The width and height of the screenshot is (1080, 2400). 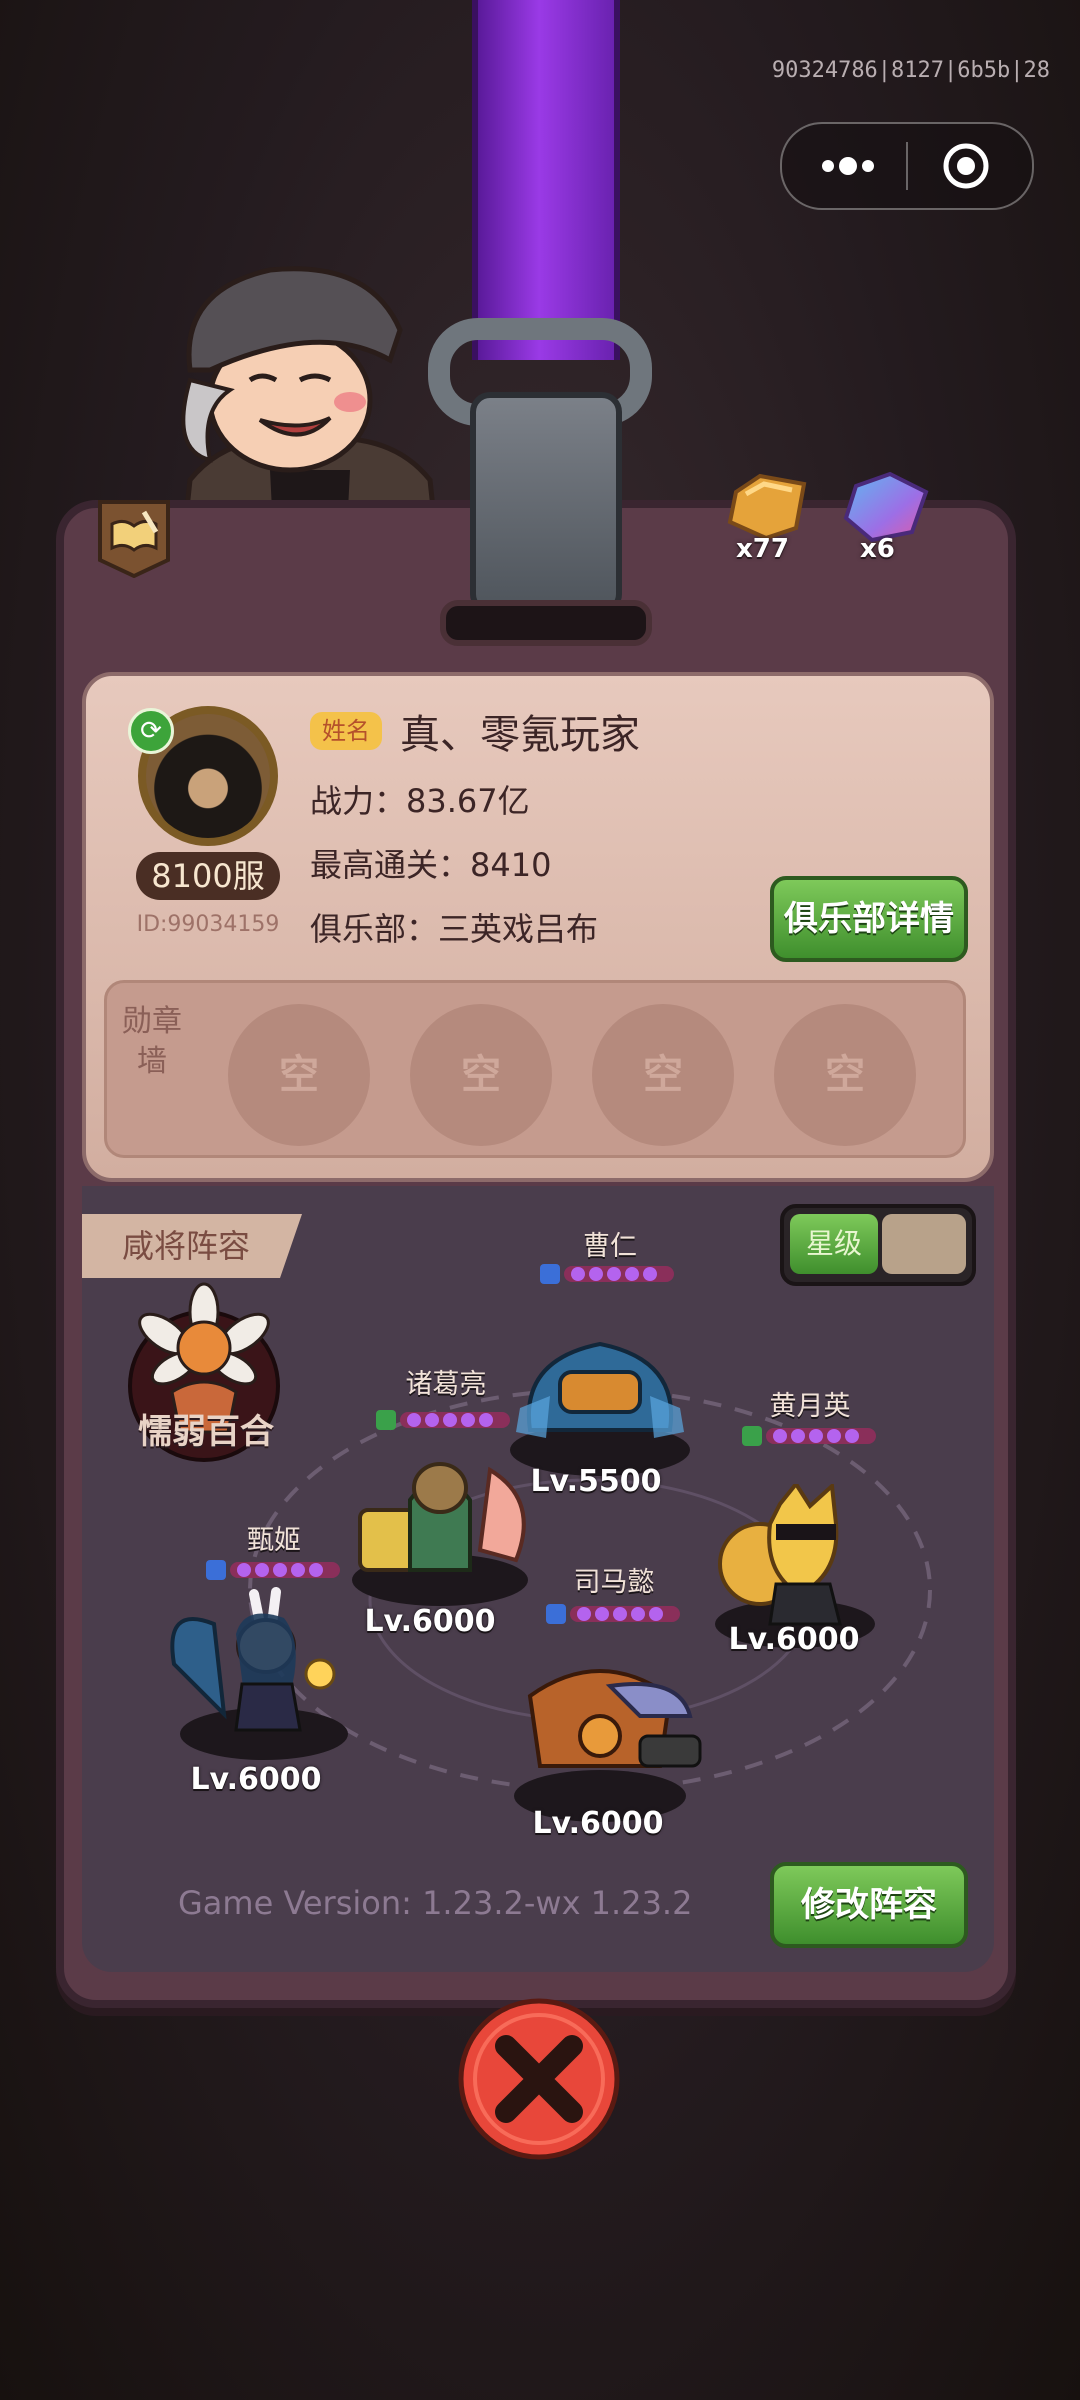 I want to click on purple-gem-icon, so click(x=886, y=507).